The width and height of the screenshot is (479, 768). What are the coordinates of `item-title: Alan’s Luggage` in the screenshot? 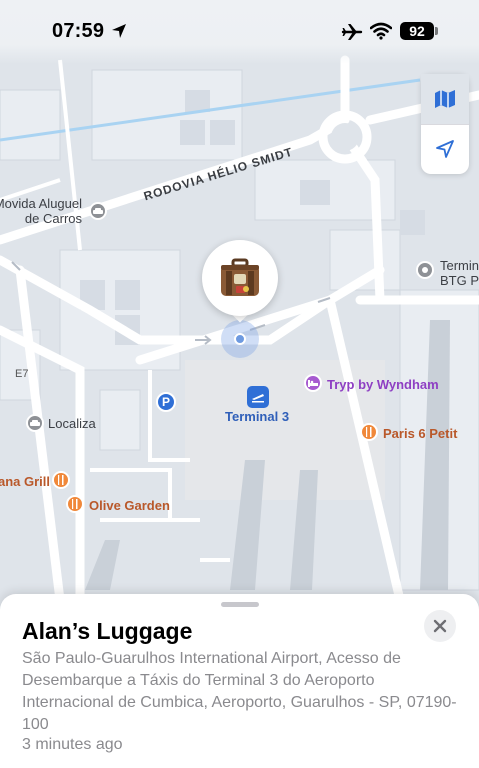 It's located at (107, 631).